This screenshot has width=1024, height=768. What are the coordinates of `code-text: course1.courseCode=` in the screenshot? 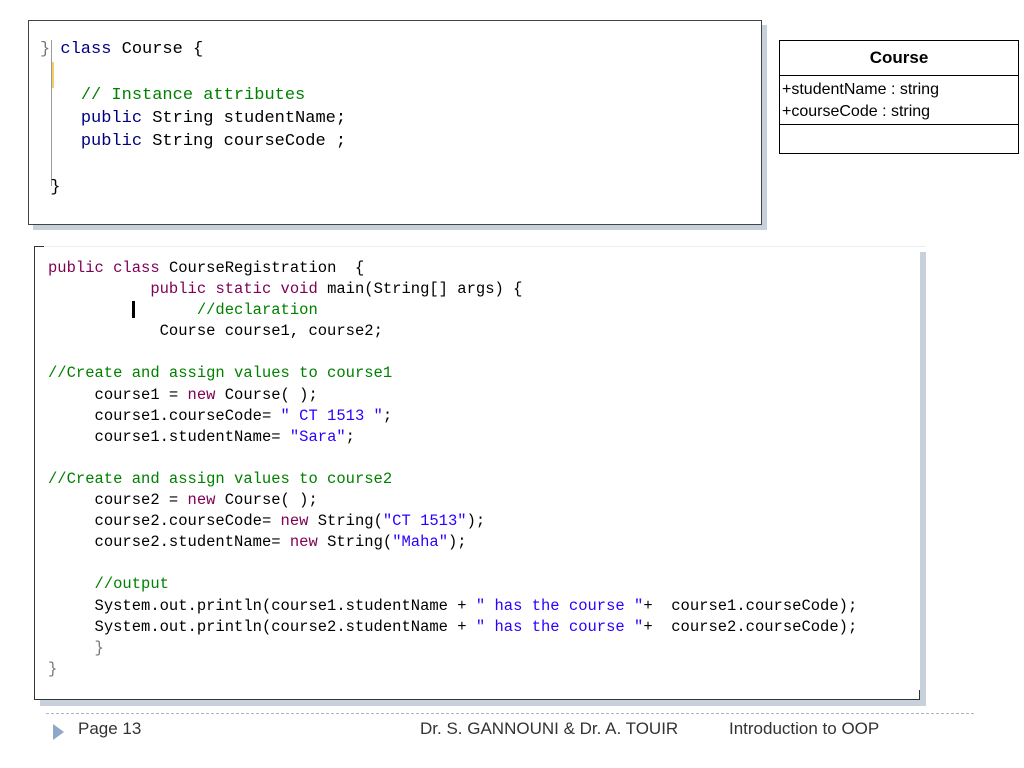 It's located at (187, 415).